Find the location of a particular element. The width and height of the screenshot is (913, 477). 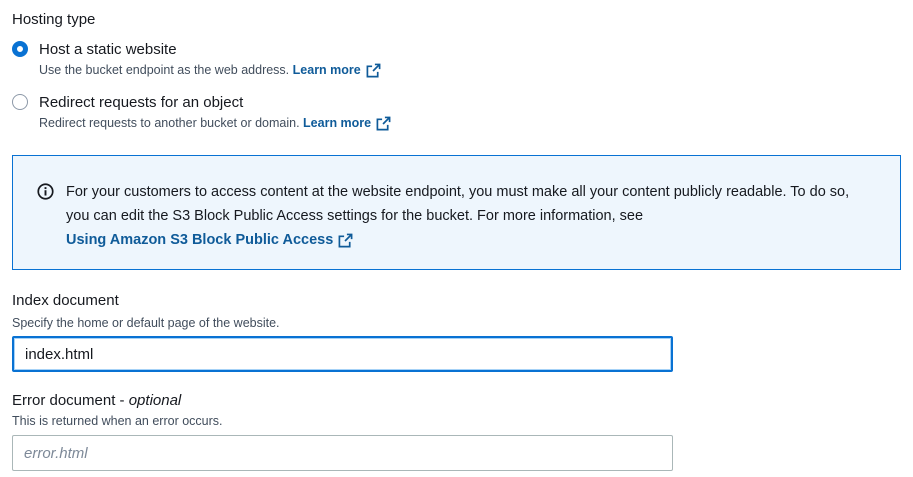

error-document-description: This is returned when an error occurs. is located at coordinates (117, 421).